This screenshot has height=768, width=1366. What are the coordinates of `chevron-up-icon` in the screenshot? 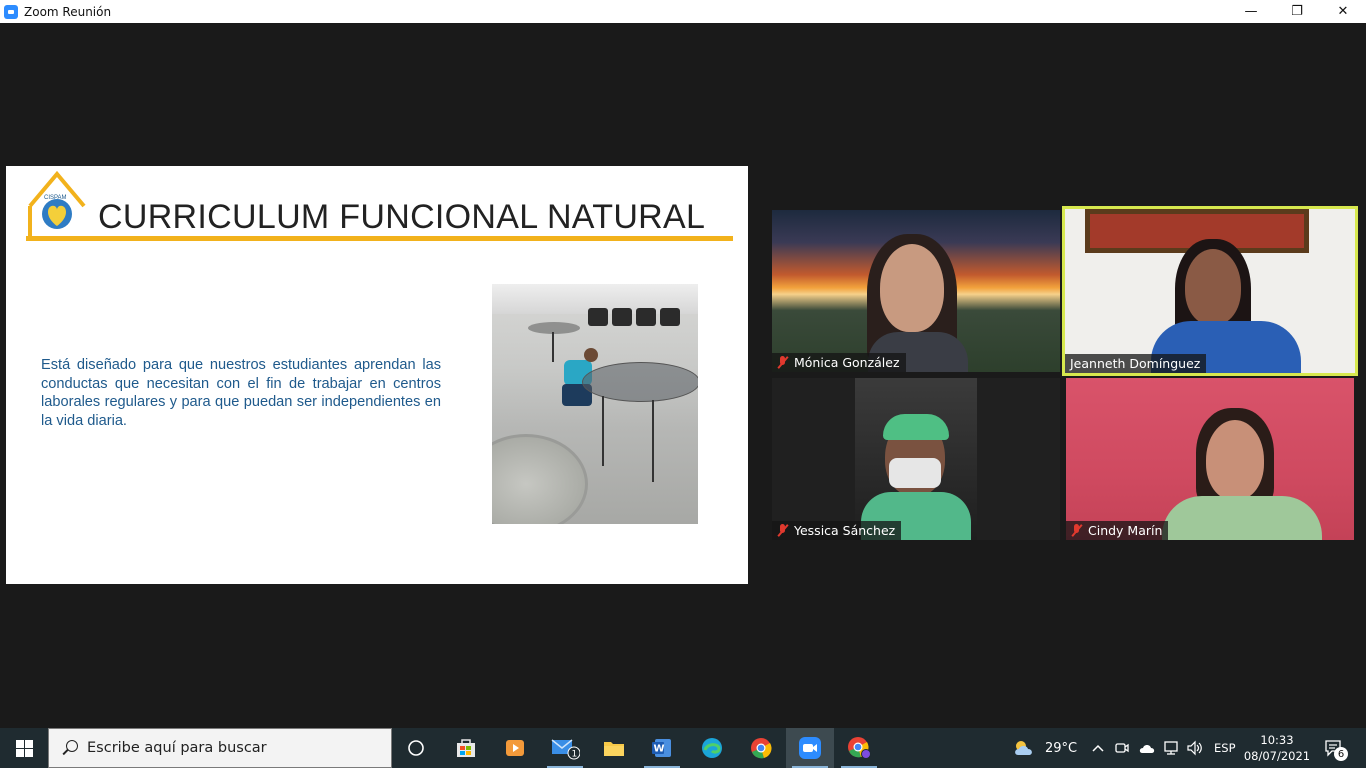 It's located at (1098, 748).